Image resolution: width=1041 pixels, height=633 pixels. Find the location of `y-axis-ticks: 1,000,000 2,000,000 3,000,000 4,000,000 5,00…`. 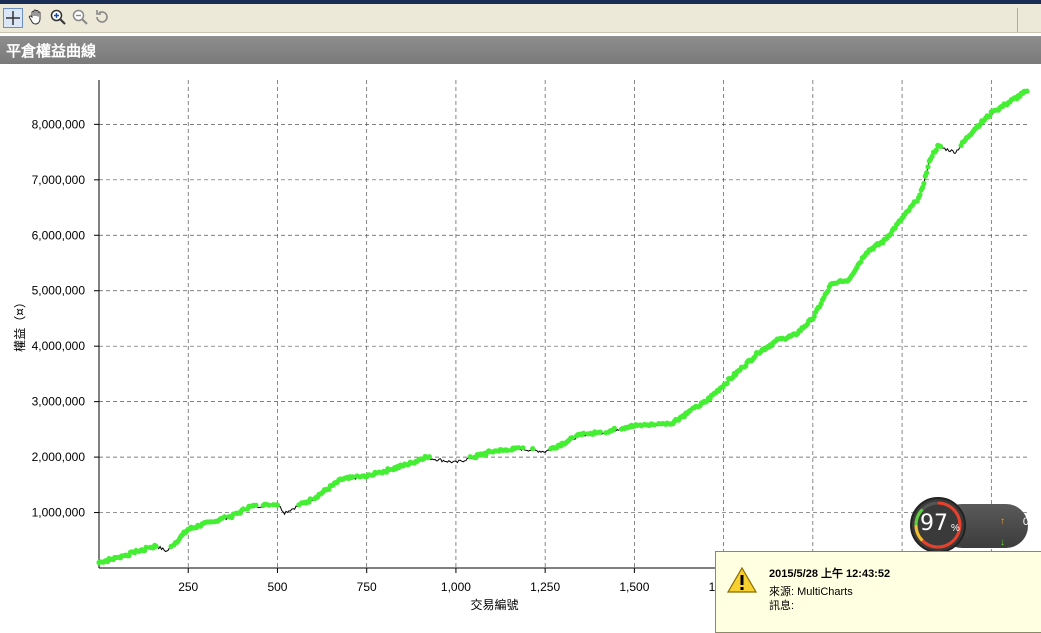

y-axis-ticks: 1,000,000 2,000,000 3,000,000 4,000,000 5,00… is located at coordinates (65, 318).